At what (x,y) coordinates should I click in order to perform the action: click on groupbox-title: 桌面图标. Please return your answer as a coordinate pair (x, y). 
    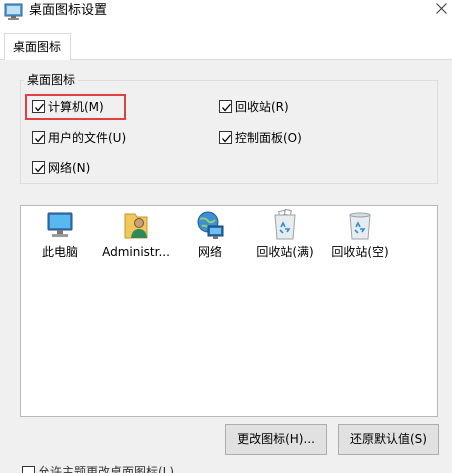
    Looking at the image, I should click on (51, 80).